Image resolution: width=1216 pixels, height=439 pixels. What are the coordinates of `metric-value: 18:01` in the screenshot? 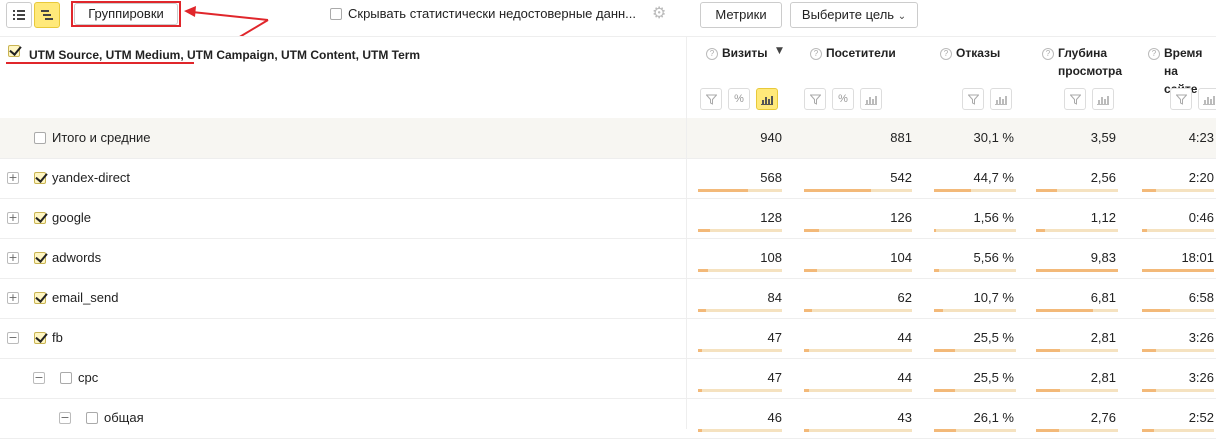 It's located at (1197, 257).